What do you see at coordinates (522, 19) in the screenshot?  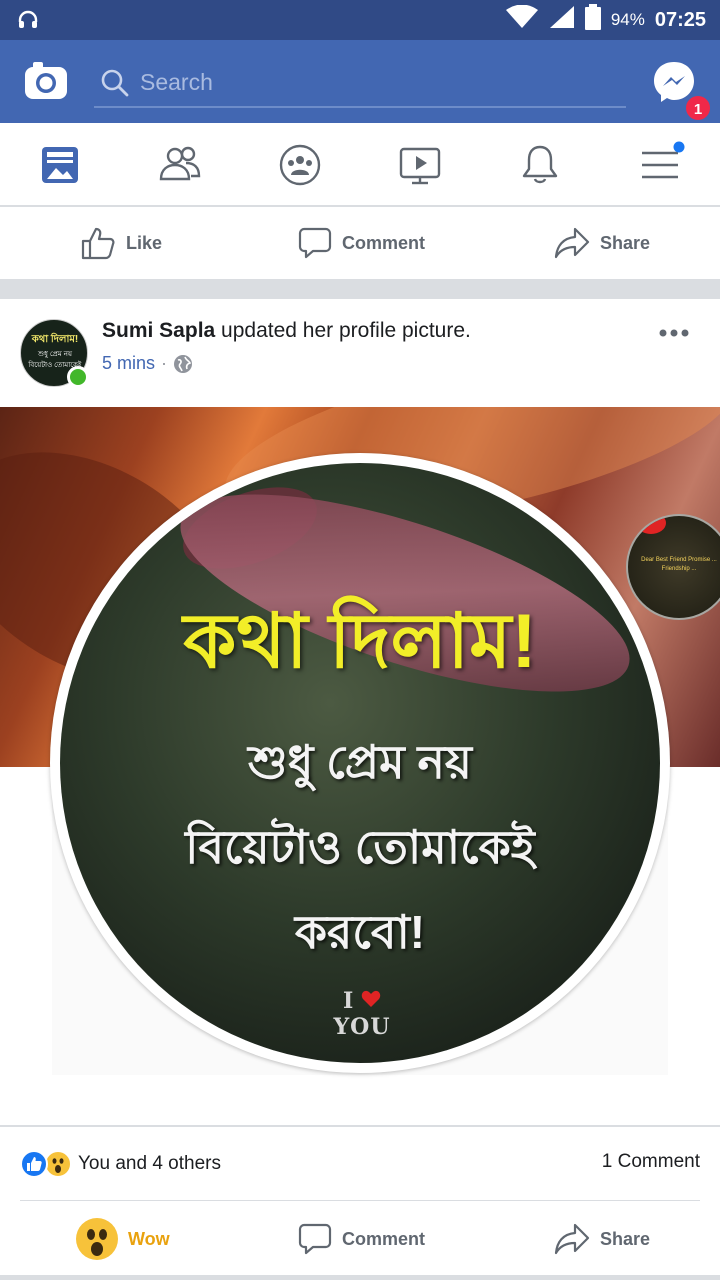 I see `wifi-icon` at bounding box center [522, 19].